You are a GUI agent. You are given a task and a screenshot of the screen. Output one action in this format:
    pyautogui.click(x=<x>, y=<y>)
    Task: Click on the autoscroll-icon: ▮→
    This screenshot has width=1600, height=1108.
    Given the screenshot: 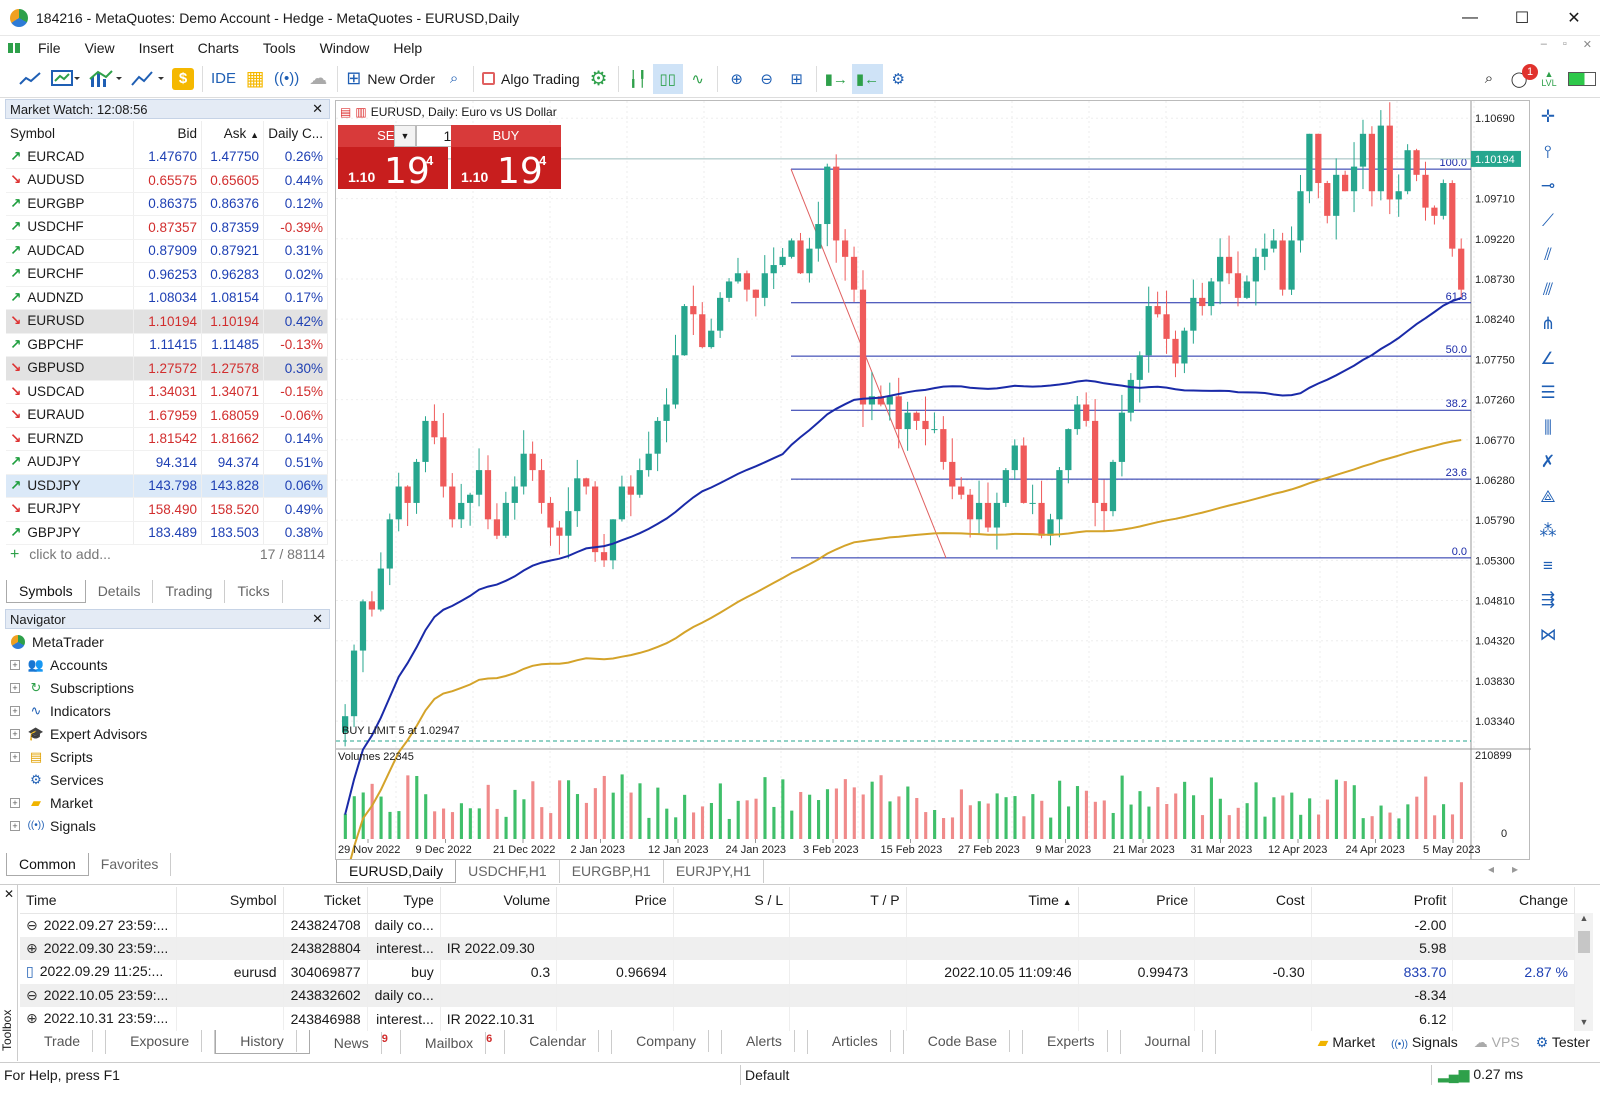 What is the action you would take?
    pyautogui.click(x=836, y=79)
    